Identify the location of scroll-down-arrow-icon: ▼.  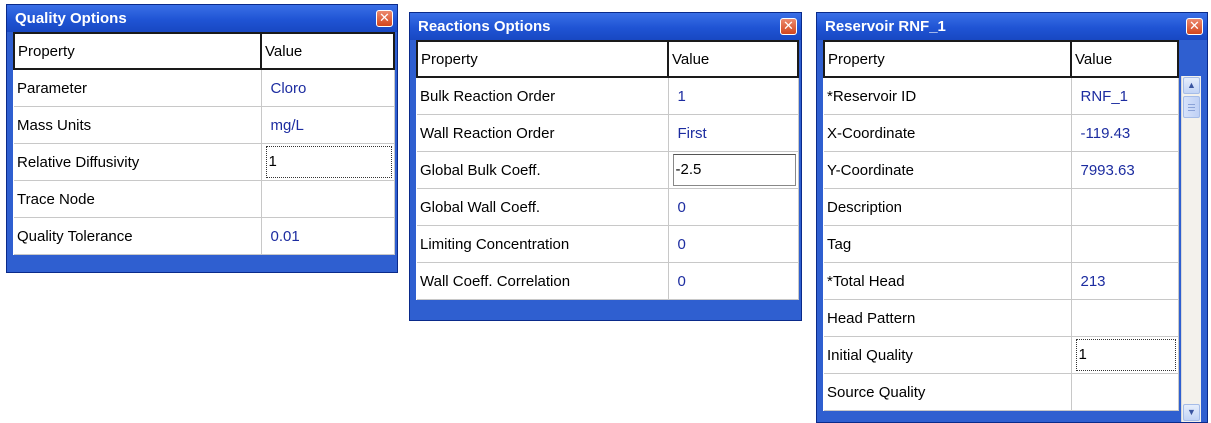
(1191, 412).